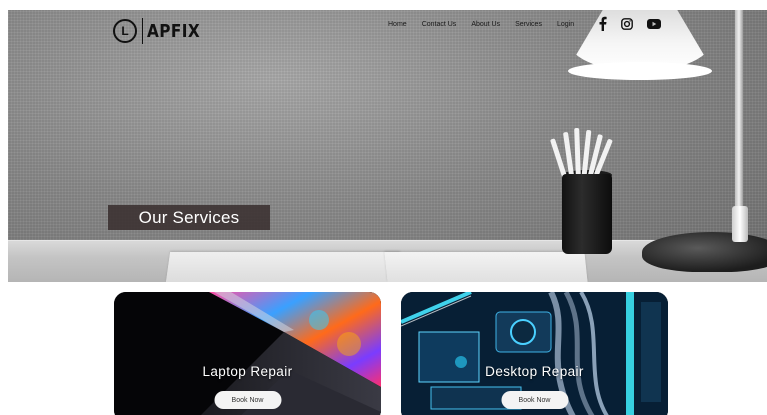  Describe the element at coordinates (247, 371) in the screenshot. I see `card-title: Laptop Repair` at that location.